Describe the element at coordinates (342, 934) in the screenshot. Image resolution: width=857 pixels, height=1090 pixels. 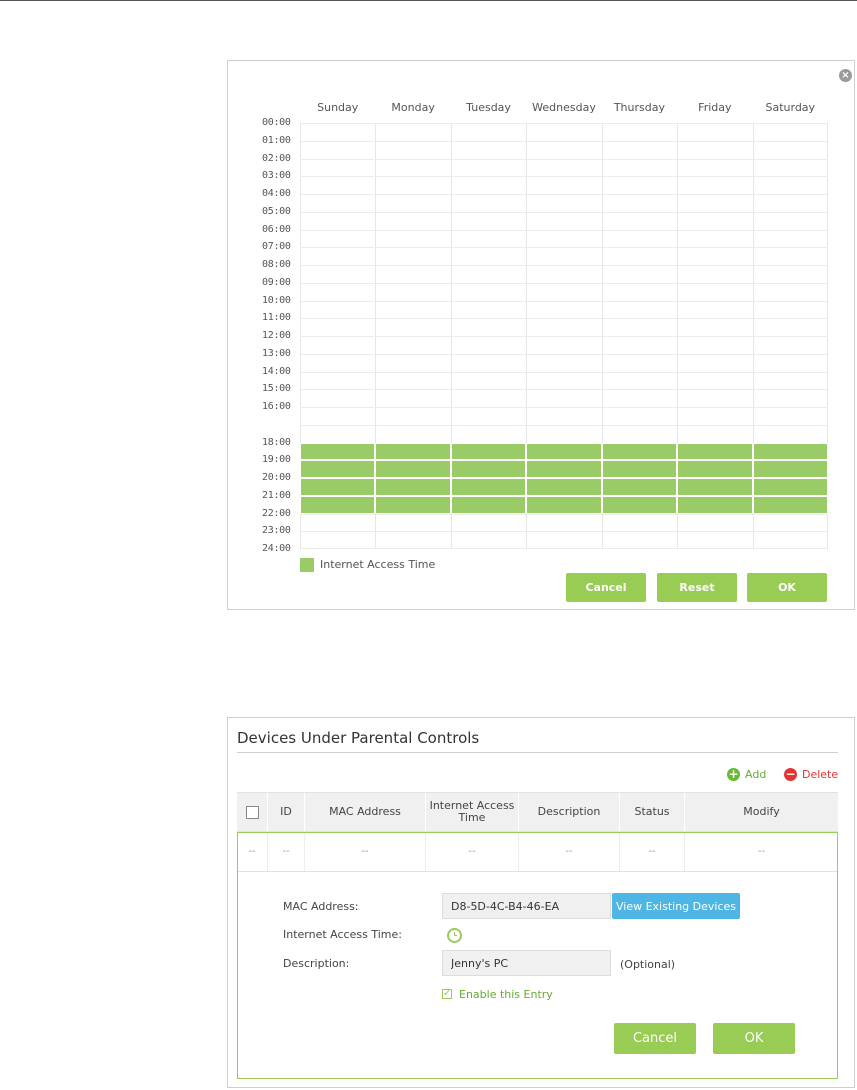
I see `internet-access-time-label: Internet Access Time:` at that location.